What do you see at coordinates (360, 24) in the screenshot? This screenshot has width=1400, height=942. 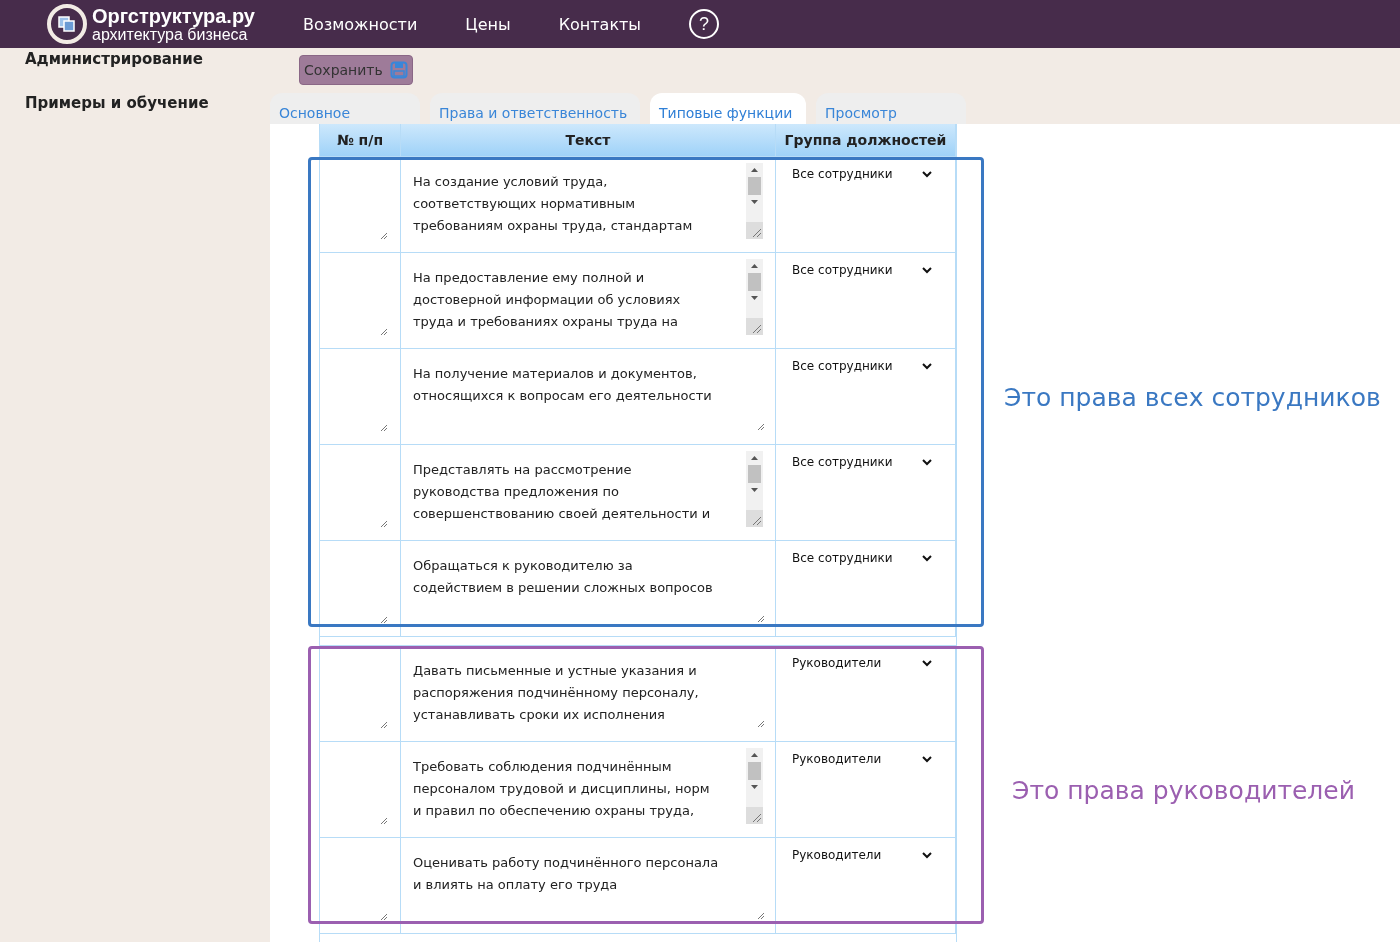 I see `nav-link: Возможности` at bounding box center [360, 24].